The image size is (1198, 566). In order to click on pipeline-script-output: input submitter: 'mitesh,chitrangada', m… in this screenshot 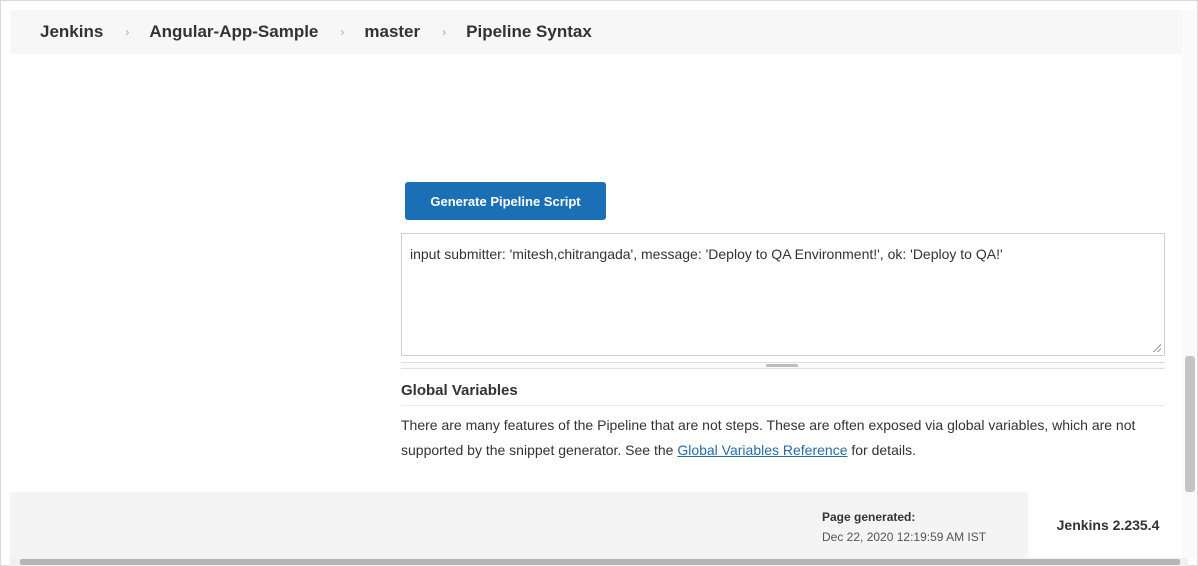, I will do `click(783, 294)`.